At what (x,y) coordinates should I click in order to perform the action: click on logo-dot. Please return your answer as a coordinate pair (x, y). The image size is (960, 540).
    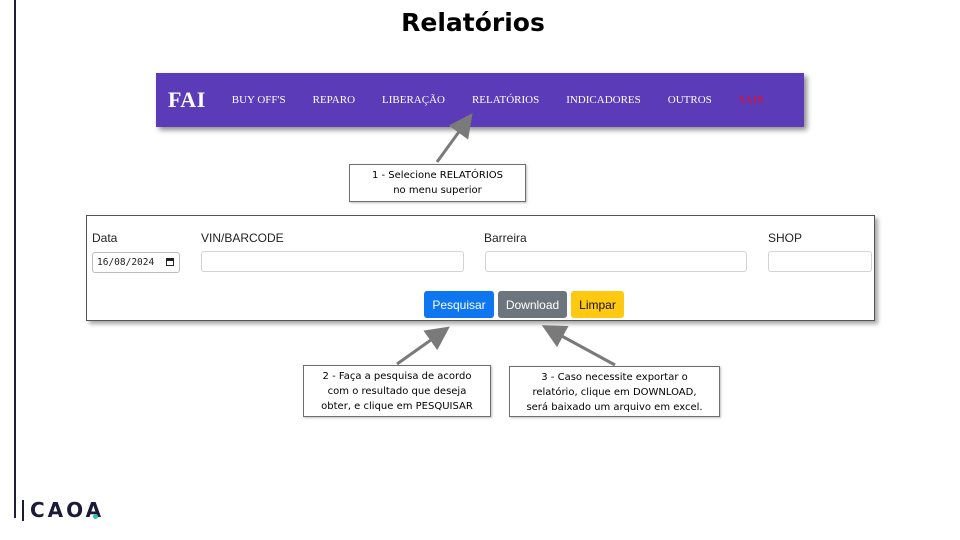
    Looking at the image, I should click on (95, 516).